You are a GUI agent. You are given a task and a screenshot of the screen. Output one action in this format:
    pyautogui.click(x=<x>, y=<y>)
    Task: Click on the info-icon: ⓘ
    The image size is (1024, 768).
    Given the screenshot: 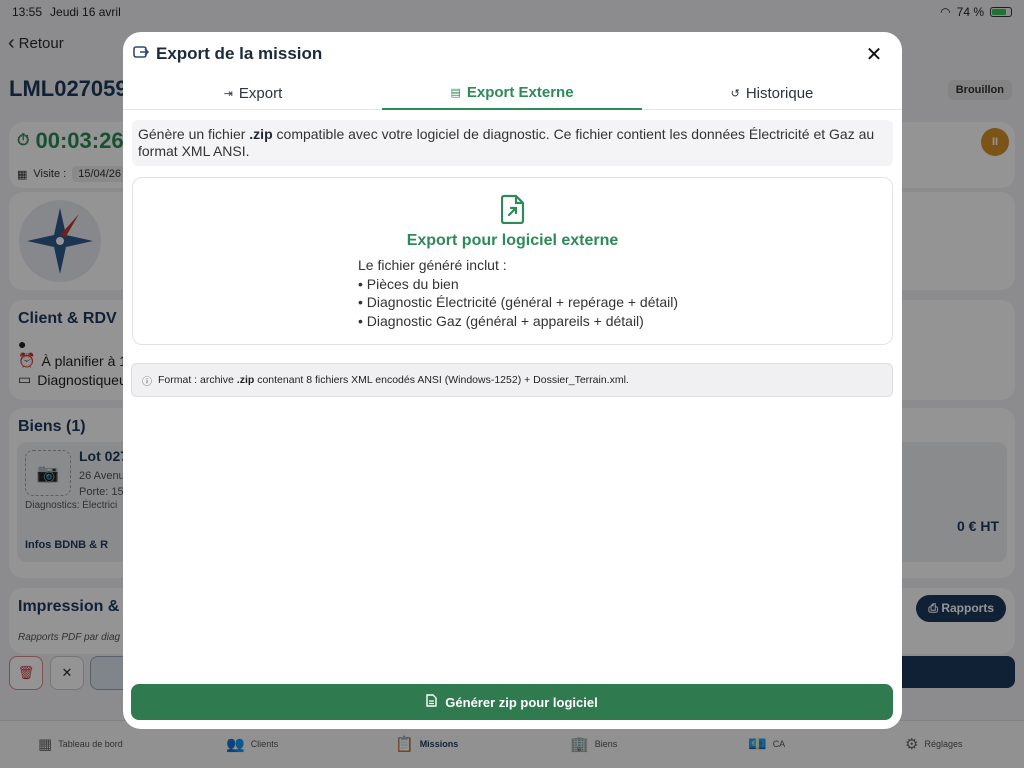 What is the action you would take?
    pyautogui.click(x=147, y=382)
    